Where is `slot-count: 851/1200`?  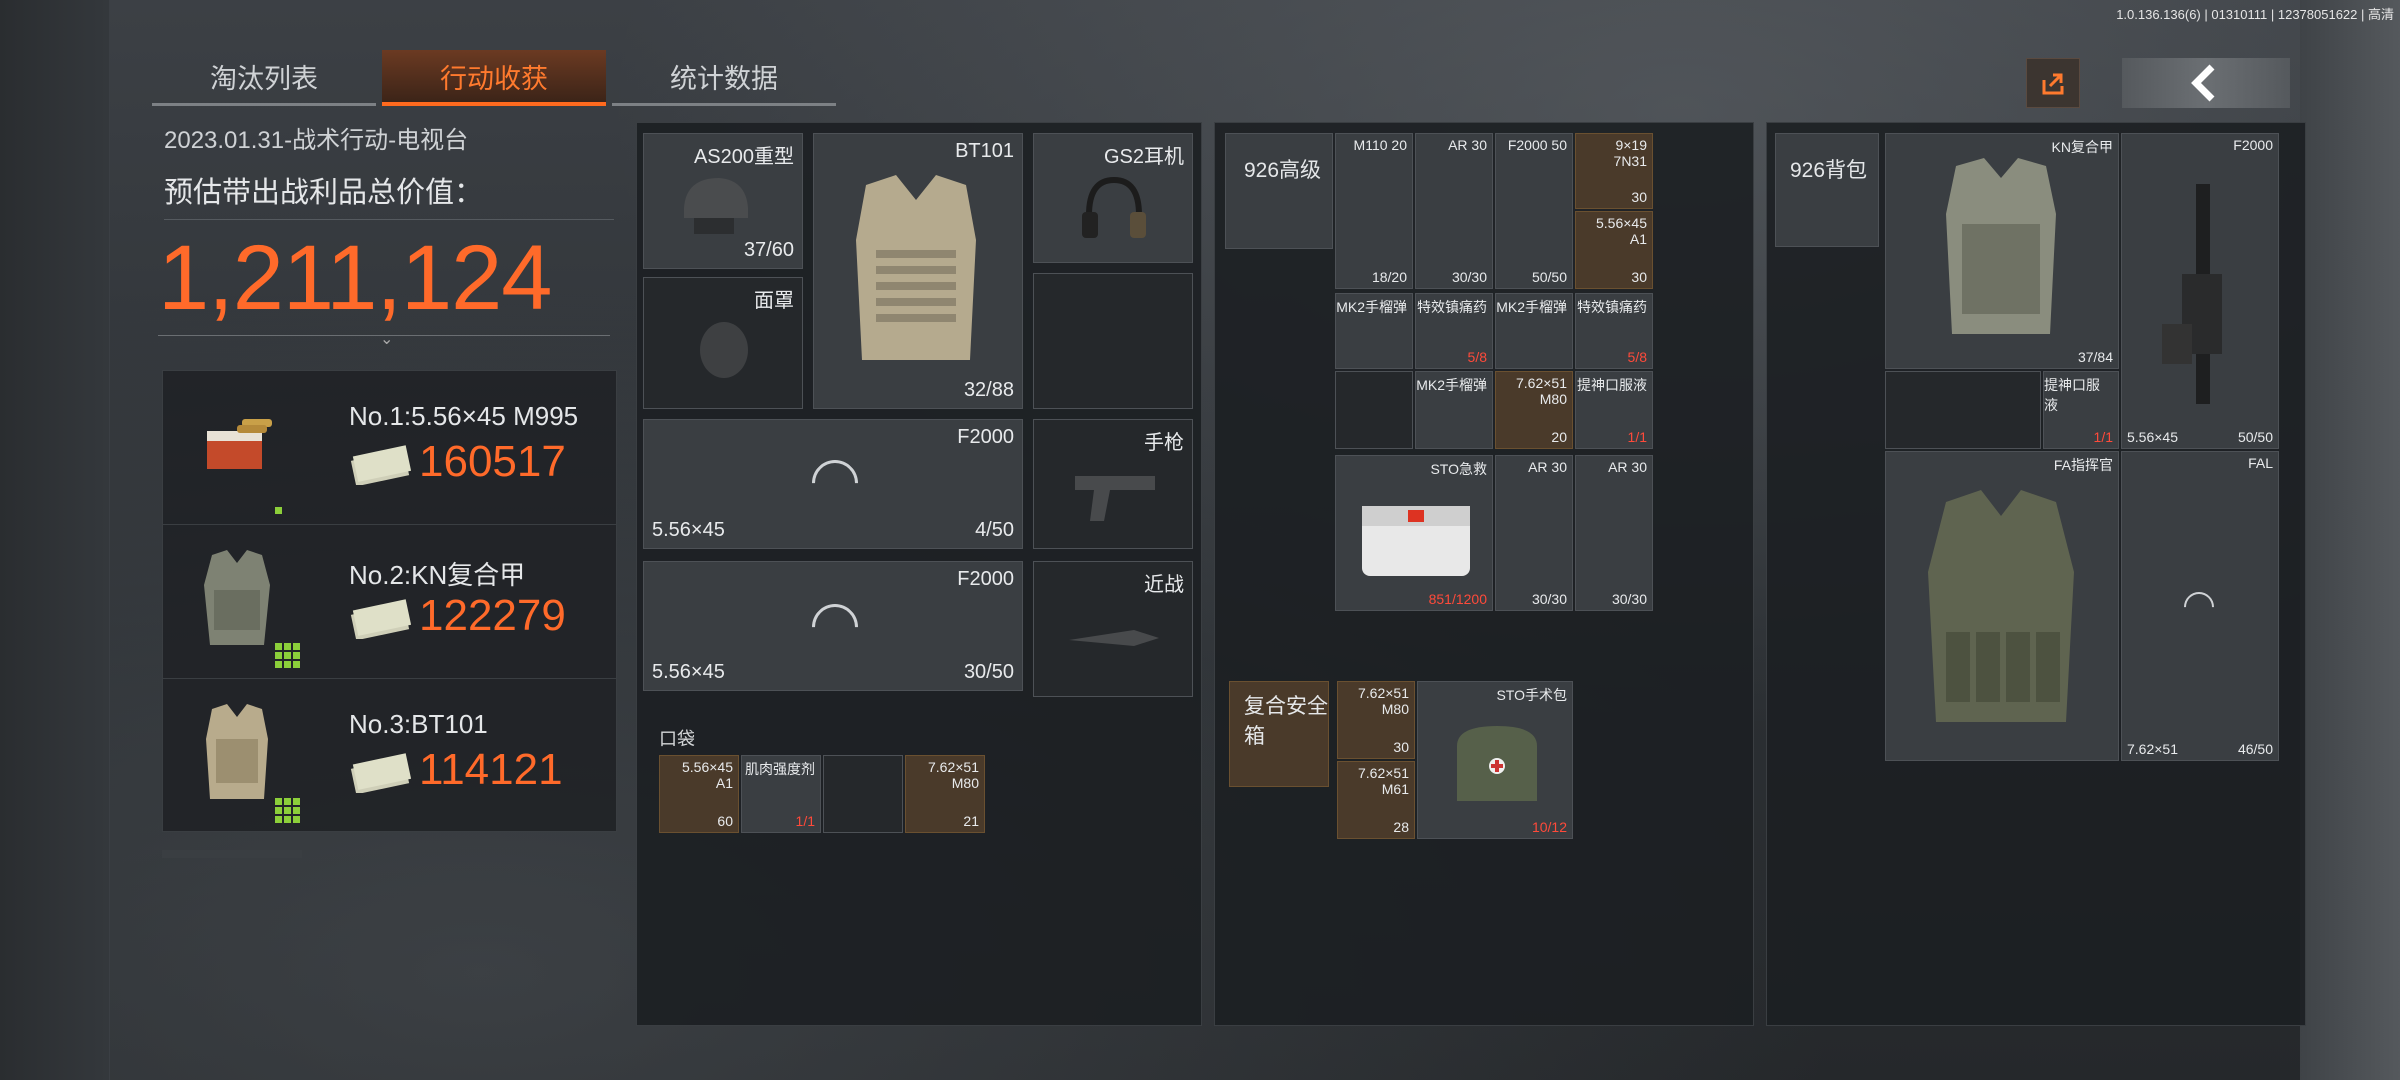 slot-count: 851/1200 is located at coordinates (1457, 599).